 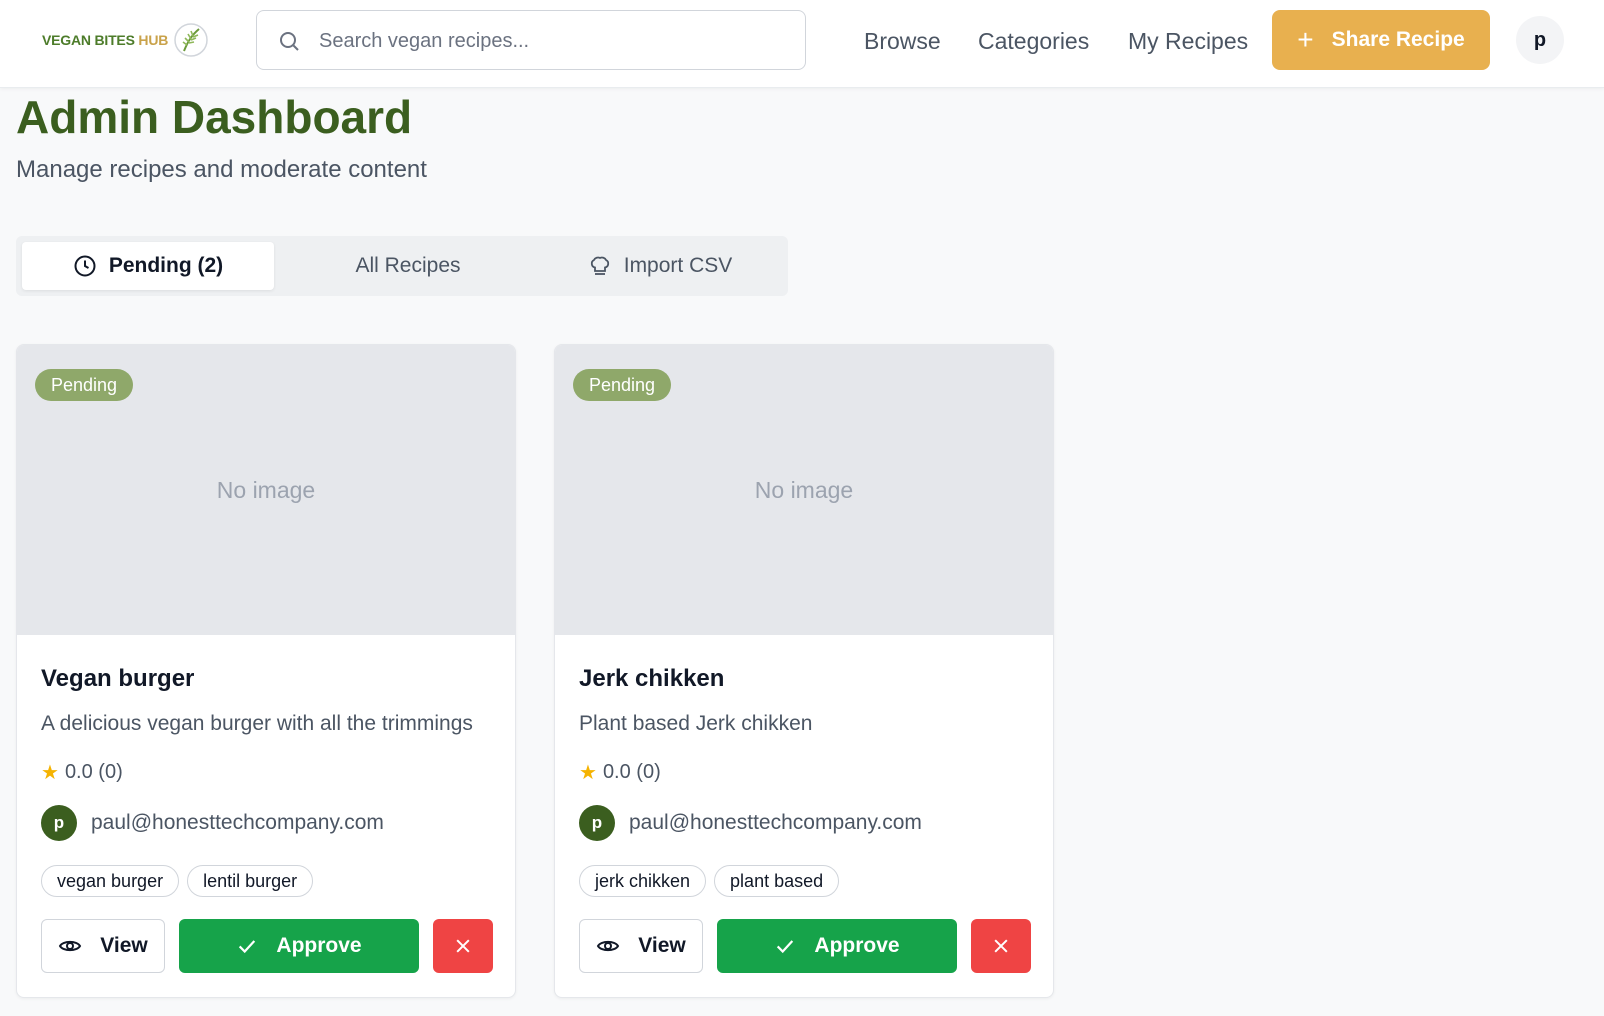 What do you see at coordinates (85, 266) in the screenshot?
I see `clock-icon` at bounding box center [85, 266].